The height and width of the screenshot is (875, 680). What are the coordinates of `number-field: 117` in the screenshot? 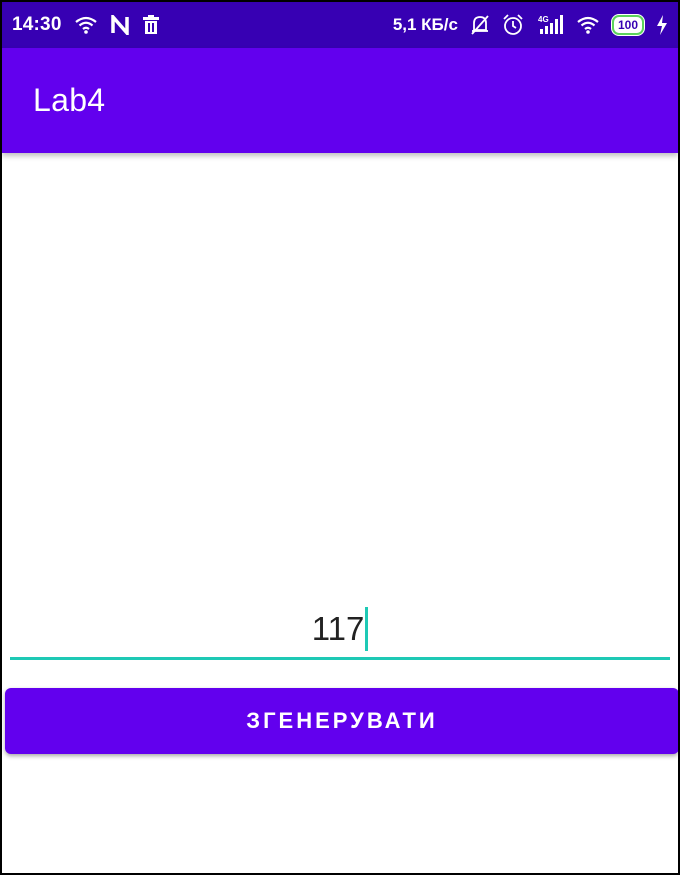 It's located at (340, 631).